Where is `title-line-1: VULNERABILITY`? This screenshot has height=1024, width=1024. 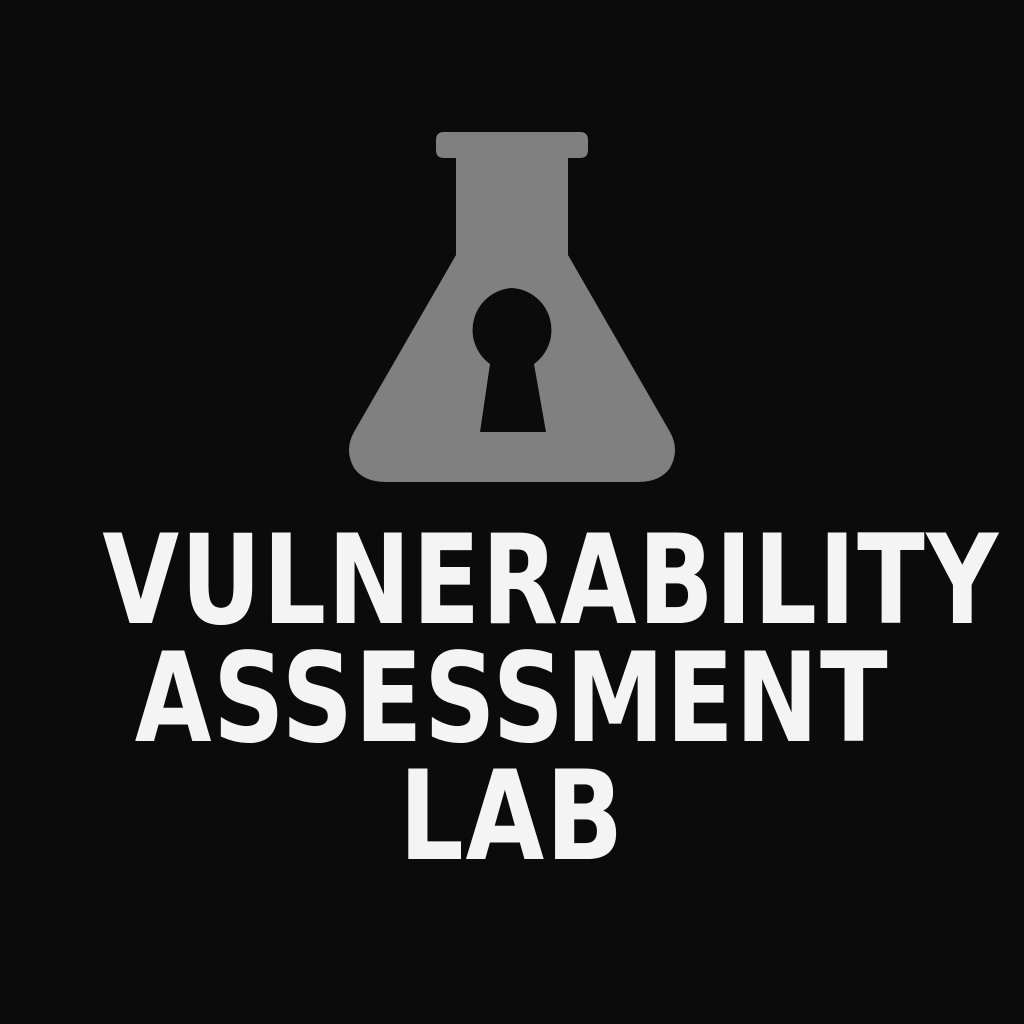 title-line-1: VULNERABILITY is located at coordinates (551, 581).